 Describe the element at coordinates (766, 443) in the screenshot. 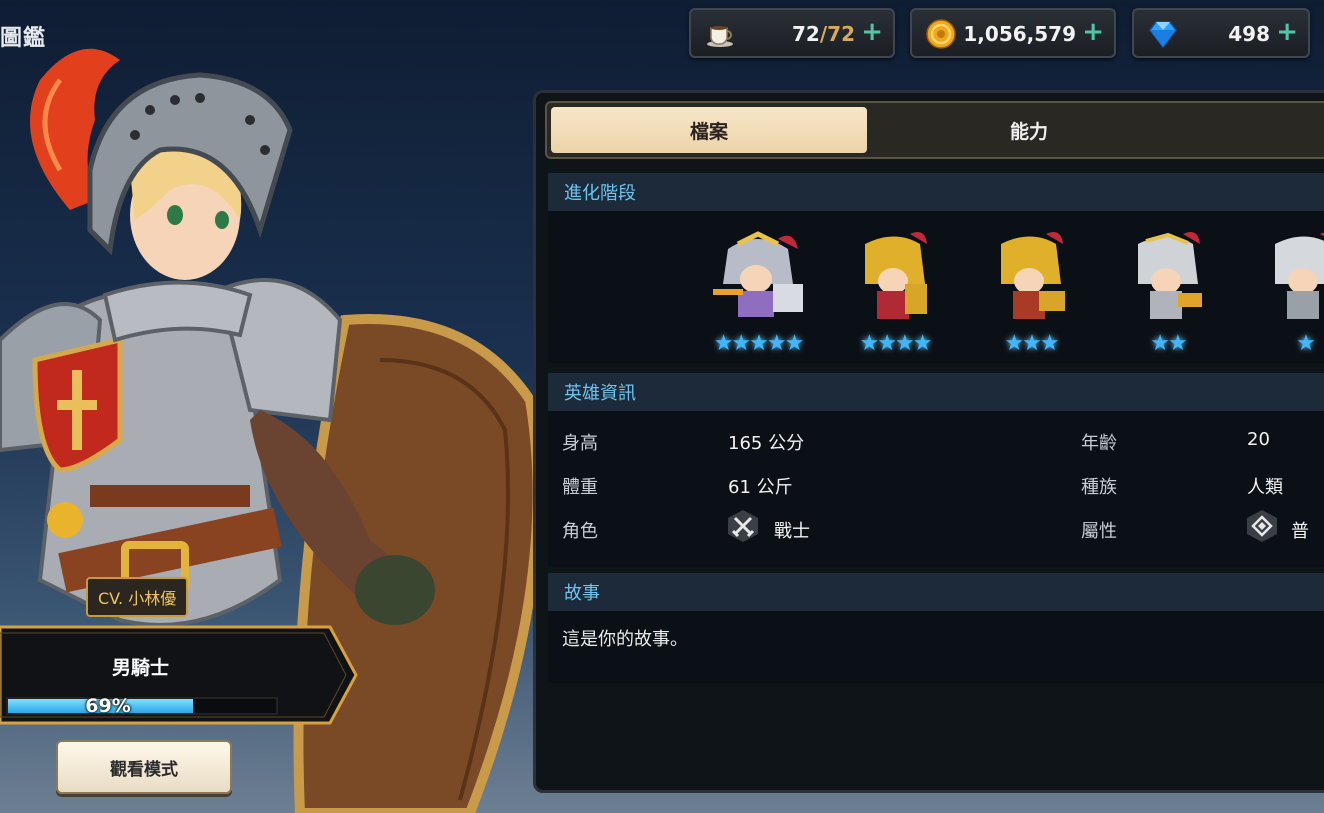

I see `height-value: 165 公分` at that location.